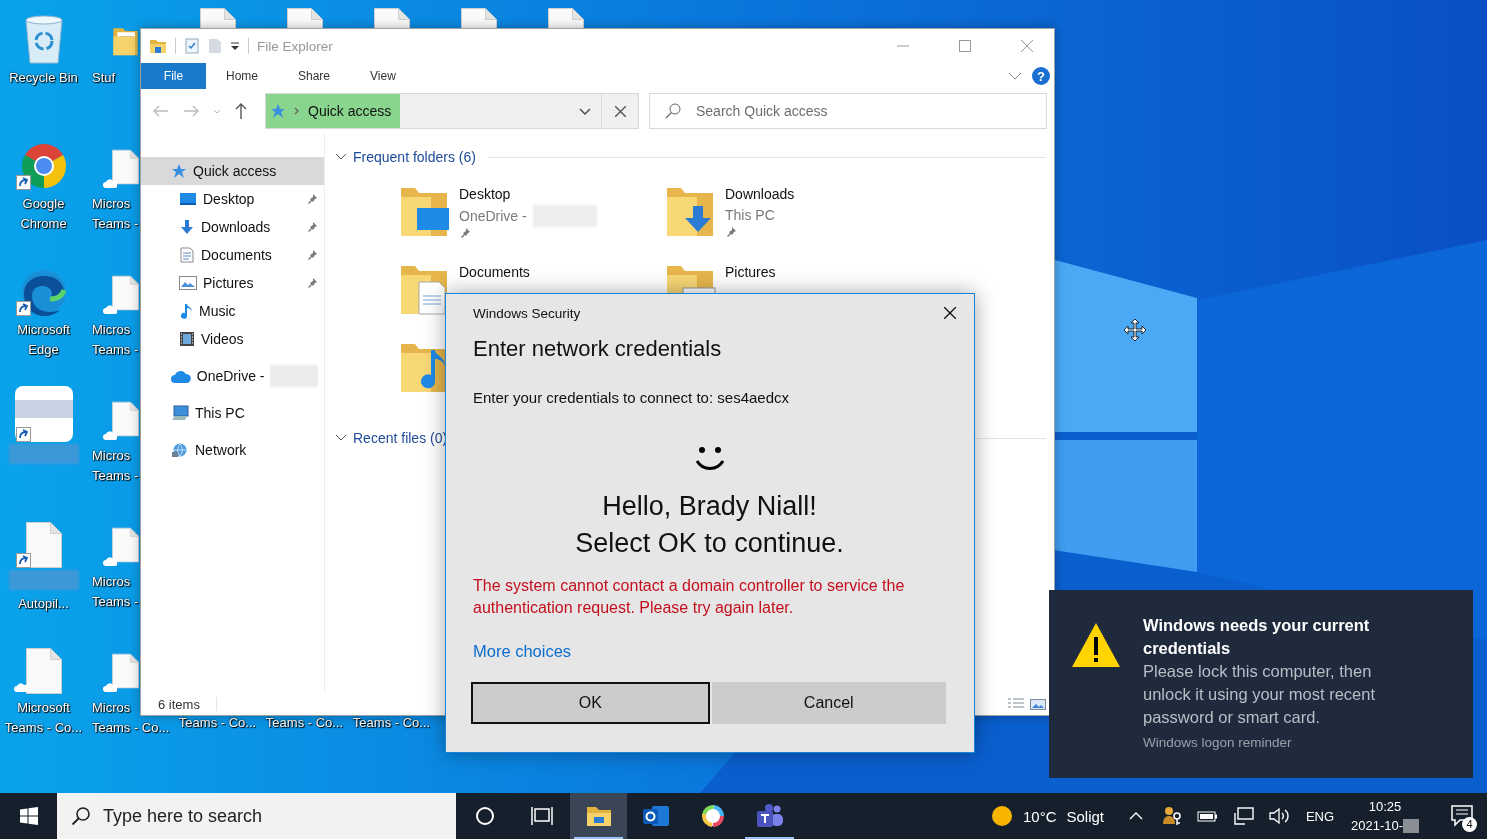 This screenshot has width=1487, height=839. I want to click on address-path: Quick access, so click(350, 111).